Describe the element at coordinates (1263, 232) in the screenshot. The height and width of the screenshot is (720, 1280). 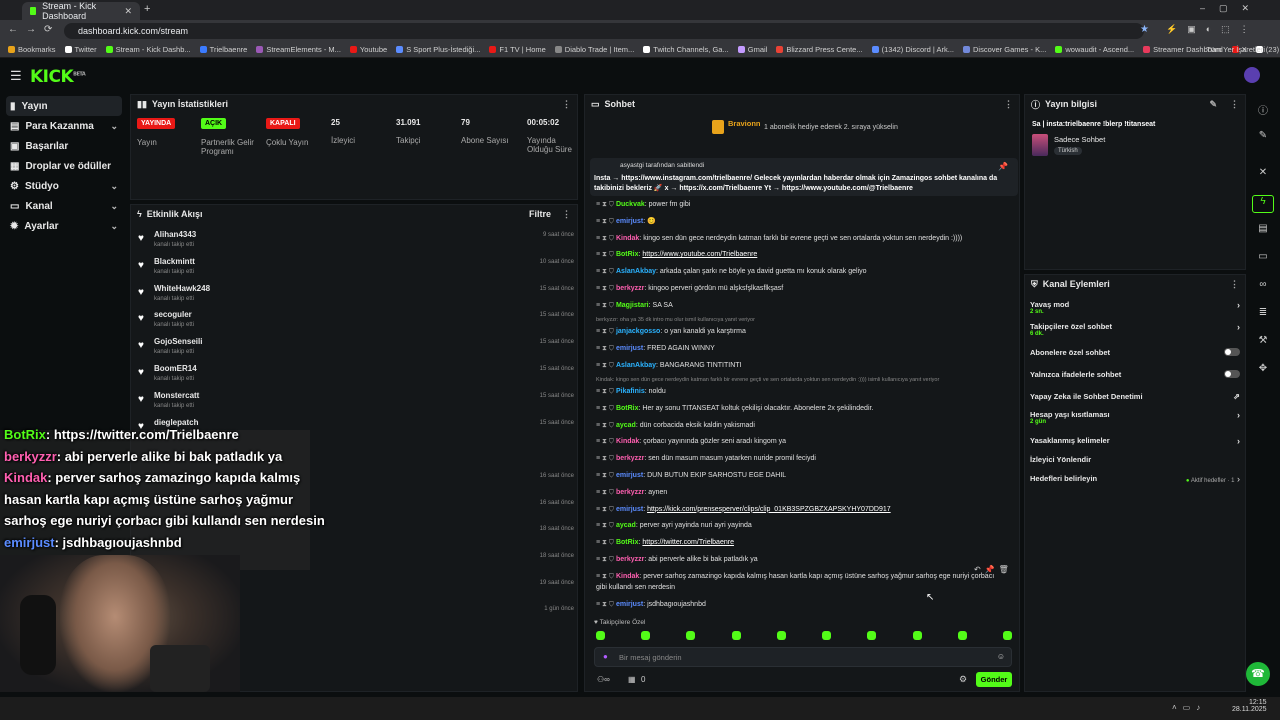
I see `document-icon: ▤` at that location.